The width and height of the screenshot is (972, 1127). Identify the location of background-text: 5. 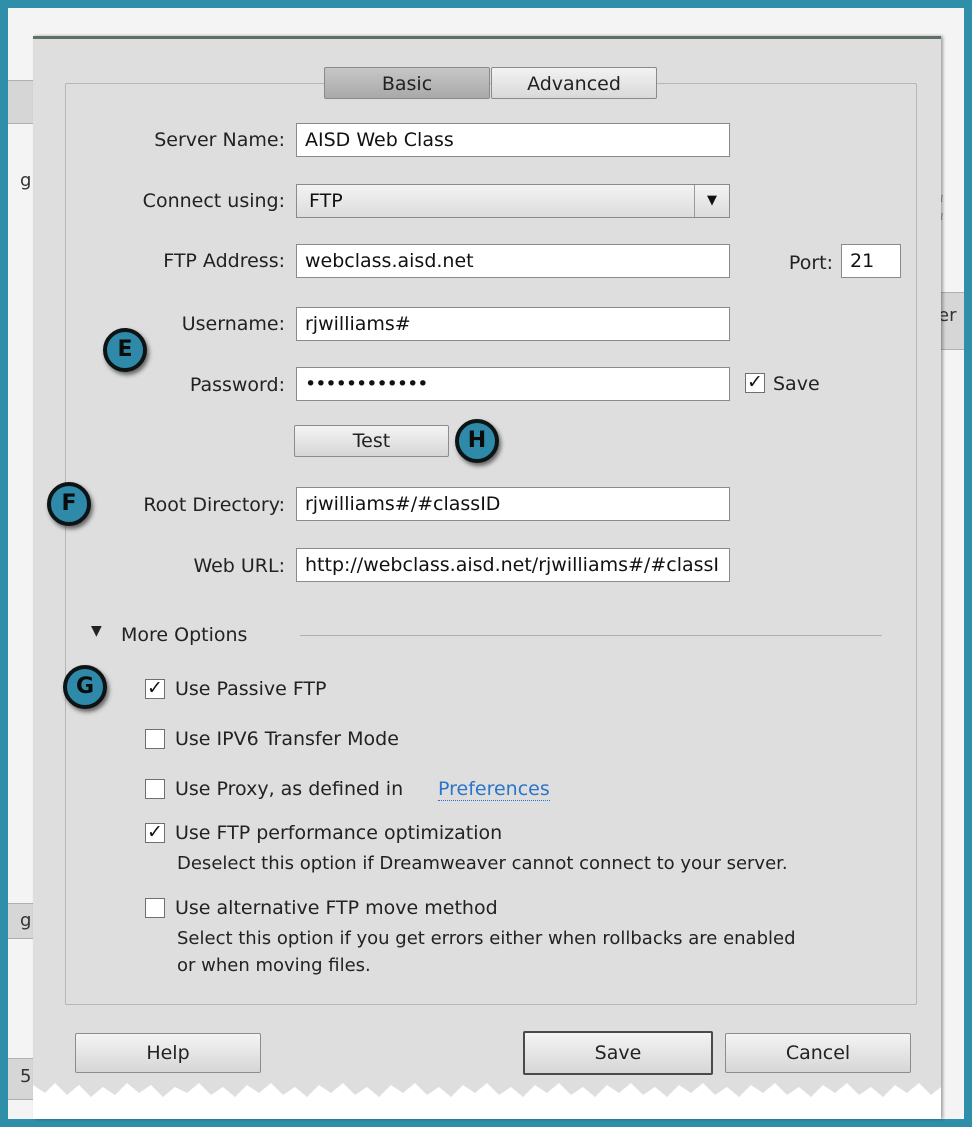
(26, 1076).